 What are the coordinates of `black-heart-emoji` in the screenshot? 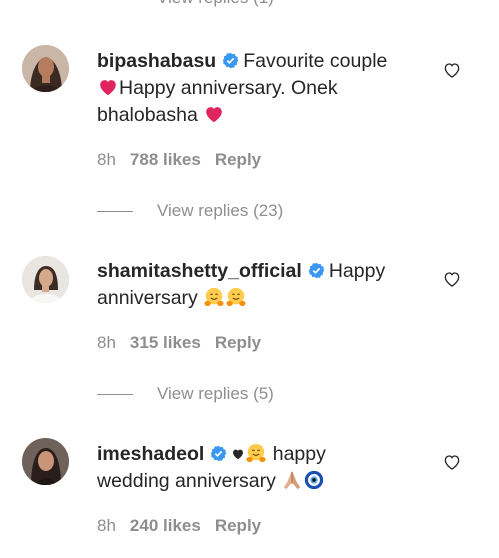 It's located at (238, 454).